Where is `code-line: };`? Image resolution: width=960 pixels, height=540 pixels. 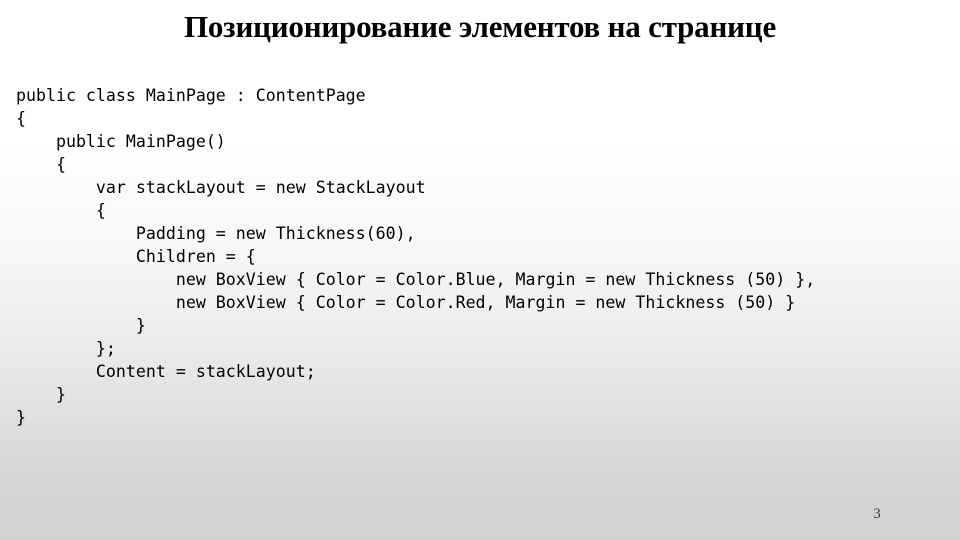
code-line: }; is located at coordinates (66, 348).